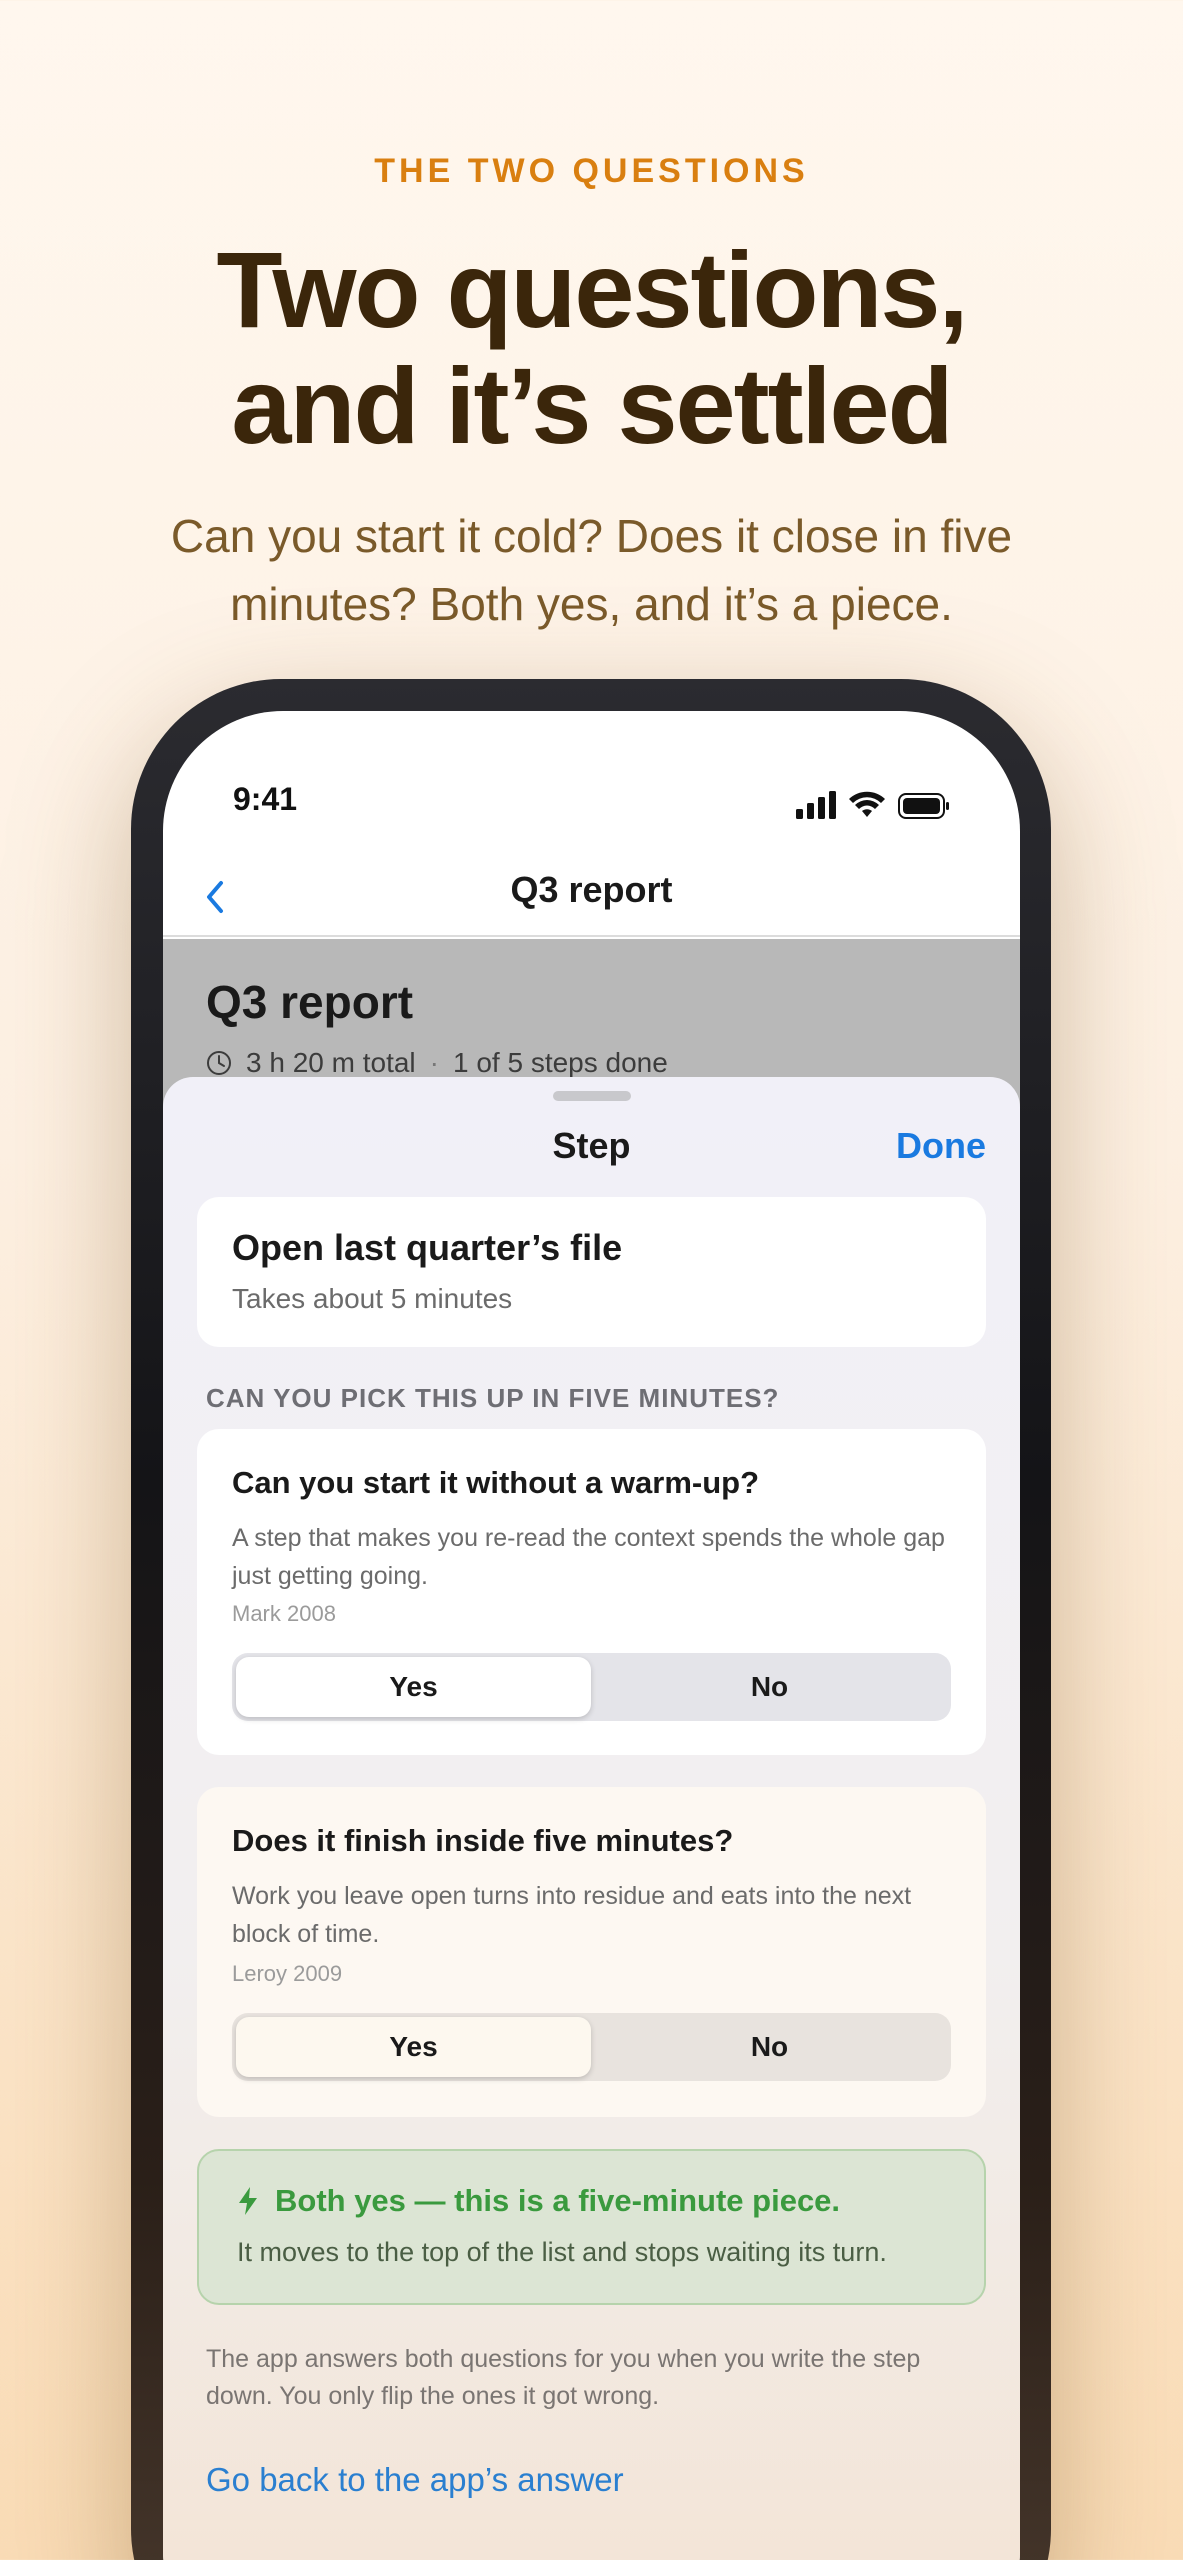  I want to click on background-page-title: Q3 report, so click(310, 1002).